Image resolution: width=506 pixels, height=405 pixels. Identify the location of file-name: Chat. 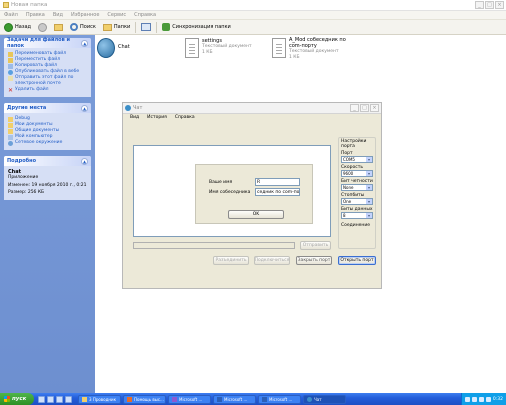
(124, 47).